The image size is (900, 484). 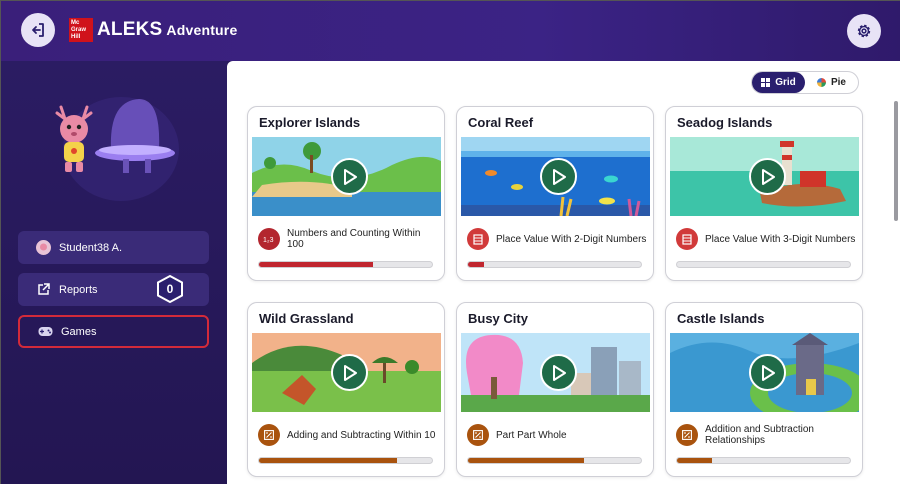 What do you see at coordinates (450, 31) in the screenshot?
I see `top-bar: Mc Graw Hill ALEKS Adventure` at bounding box center [450, 31].